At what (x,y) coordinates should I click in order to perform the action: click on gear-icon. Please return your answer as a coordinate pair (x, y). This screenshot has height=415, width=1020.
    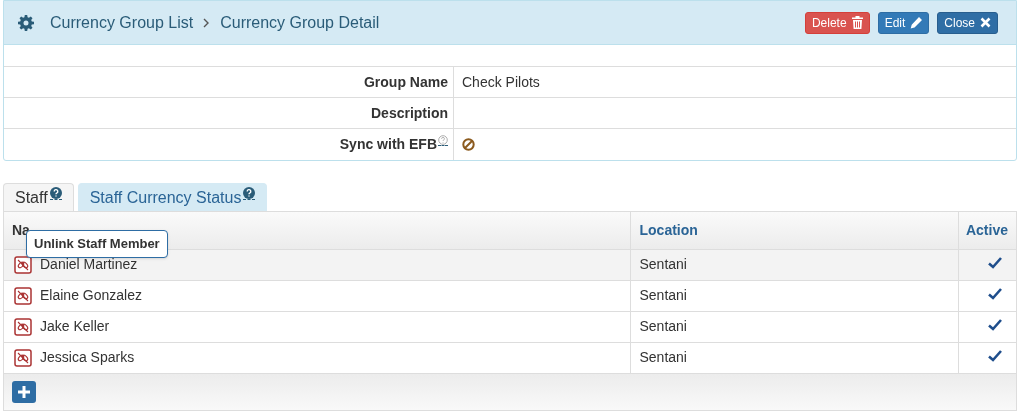
    Looking at the image, I should click on (26, 22).